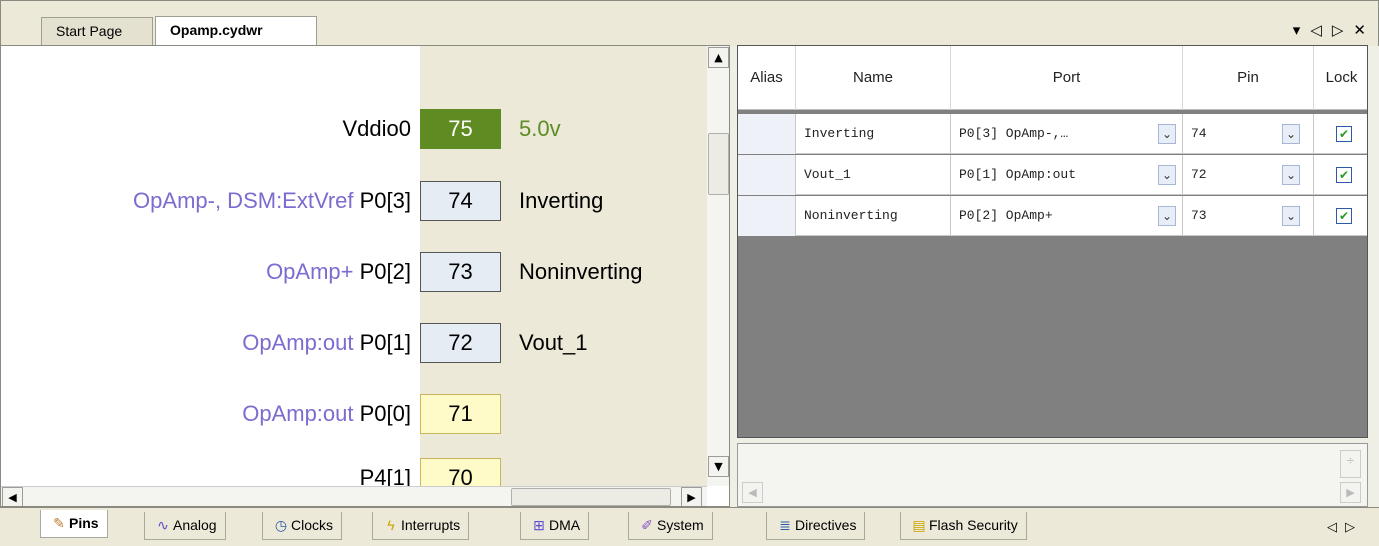 The width and height of the screenshot is (1379, 546). Describe the element at coordinates (689, 23) in the screenshot. I see `document-tab-bar: Start Page Opamp.cydwr ▾ ◁ ▷ ✕` at that location.